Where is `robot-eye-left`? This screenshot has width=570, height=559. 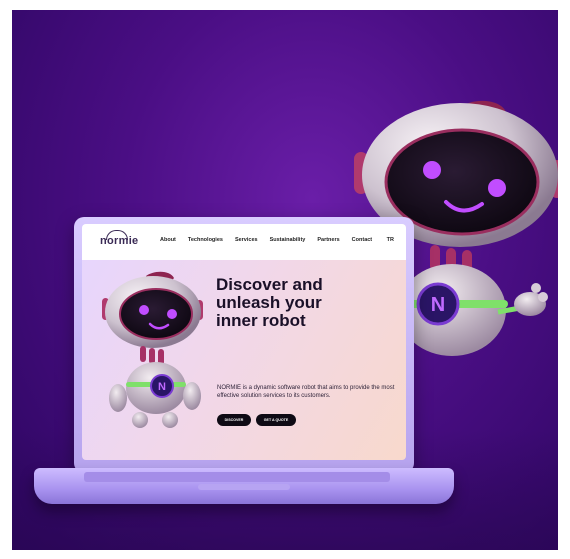 robot-eye-left is located at coordinates (432, 170).